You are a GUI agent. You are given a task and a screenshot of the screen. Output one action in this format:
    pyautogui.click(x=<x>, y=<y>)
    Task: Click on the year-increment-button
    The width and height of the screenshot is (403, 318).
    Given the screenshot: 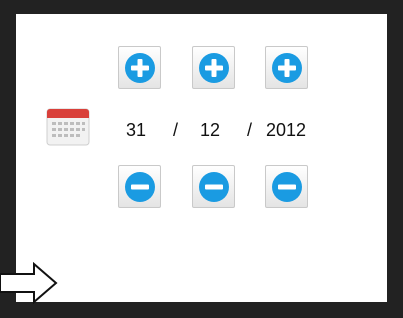 What is the action you would take?
    pyautogui.click(x=286, y=67)
    